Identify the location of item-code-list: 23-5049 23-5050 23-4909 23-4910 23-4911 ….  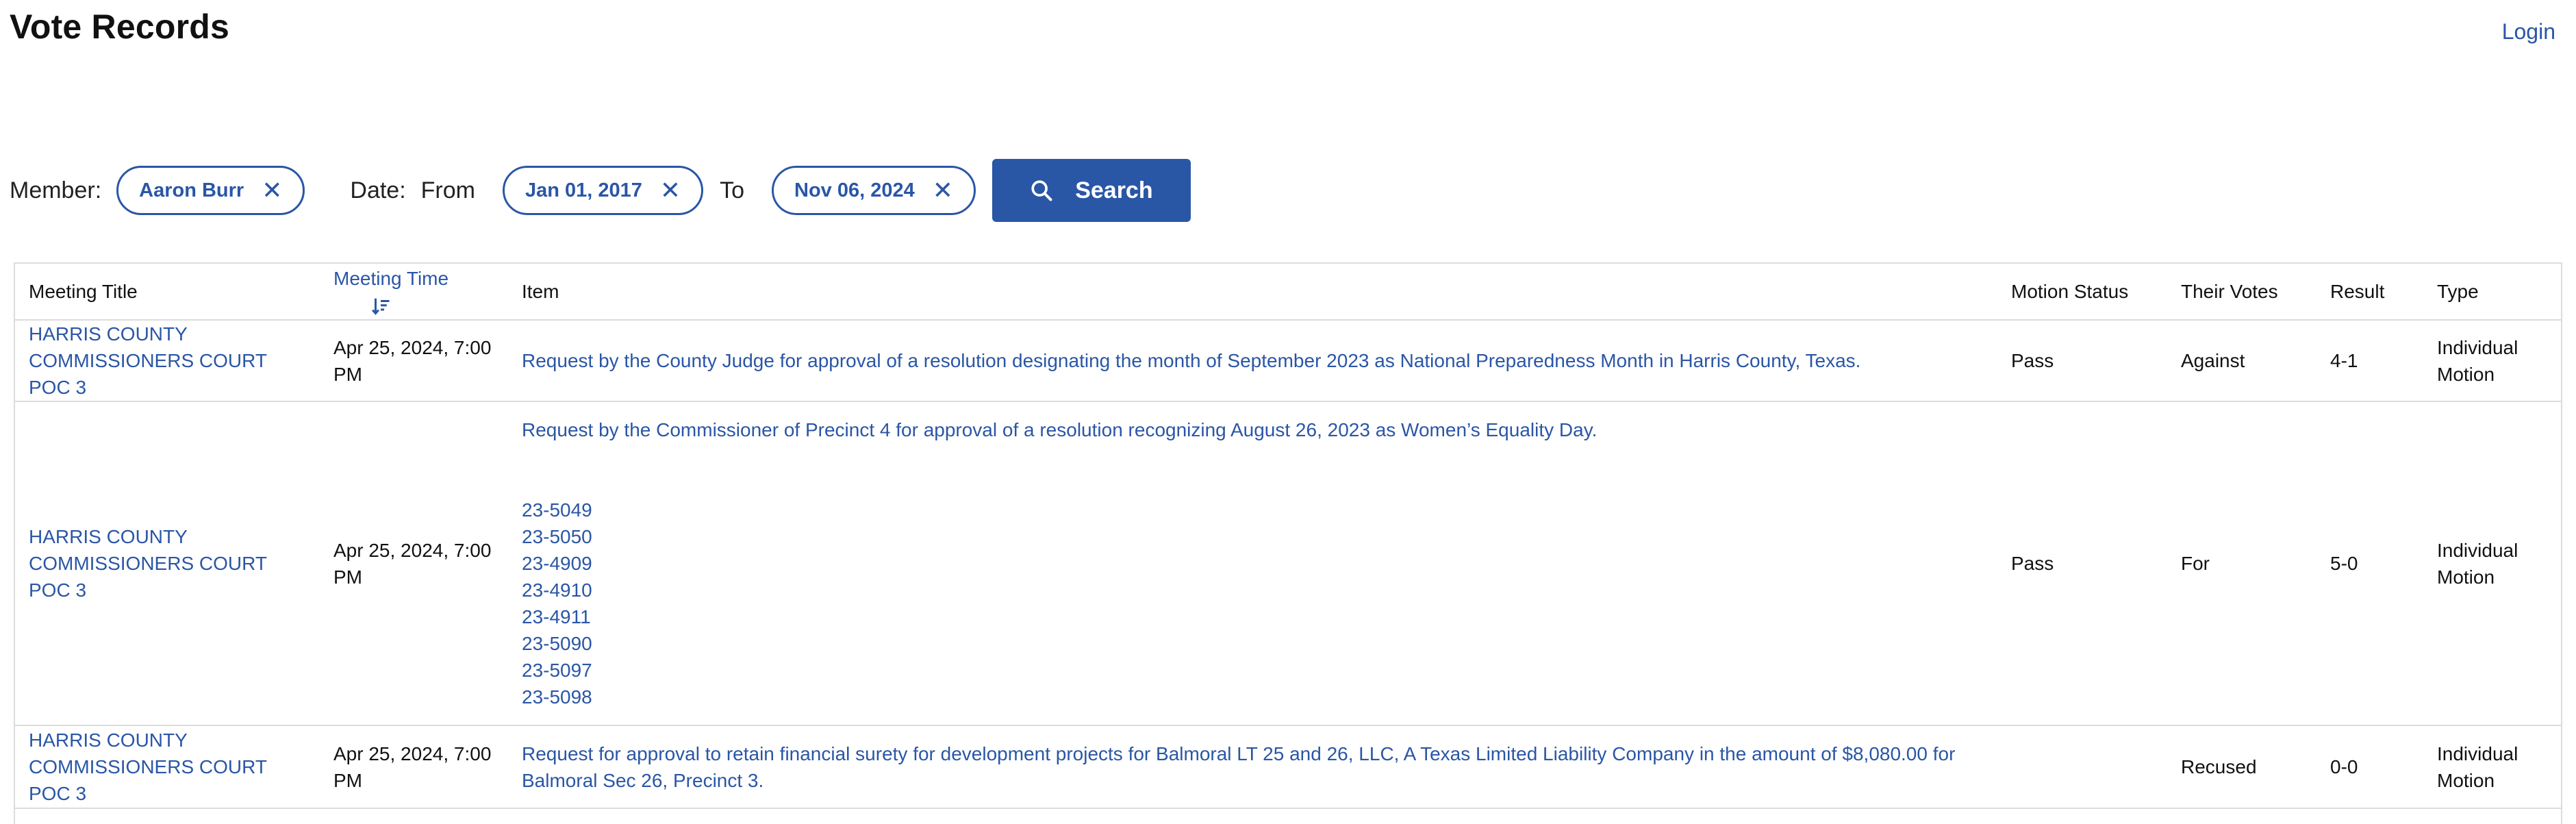
(1253, 603).